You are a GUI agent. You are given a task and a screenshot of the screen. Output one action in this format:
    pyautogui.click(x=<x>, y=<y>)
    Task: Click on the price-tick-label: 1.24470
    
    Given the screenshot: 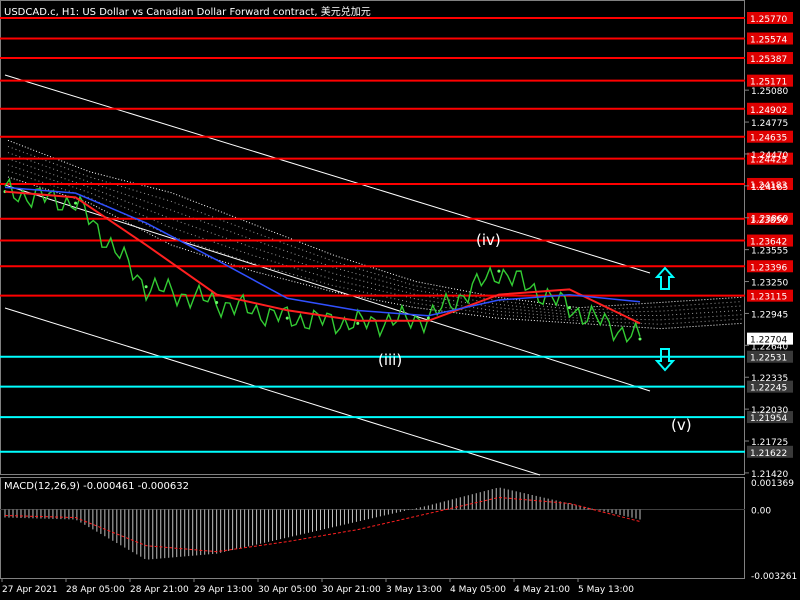 What is the action you would take?
    pyautogui.click(x=769, y=156)
    